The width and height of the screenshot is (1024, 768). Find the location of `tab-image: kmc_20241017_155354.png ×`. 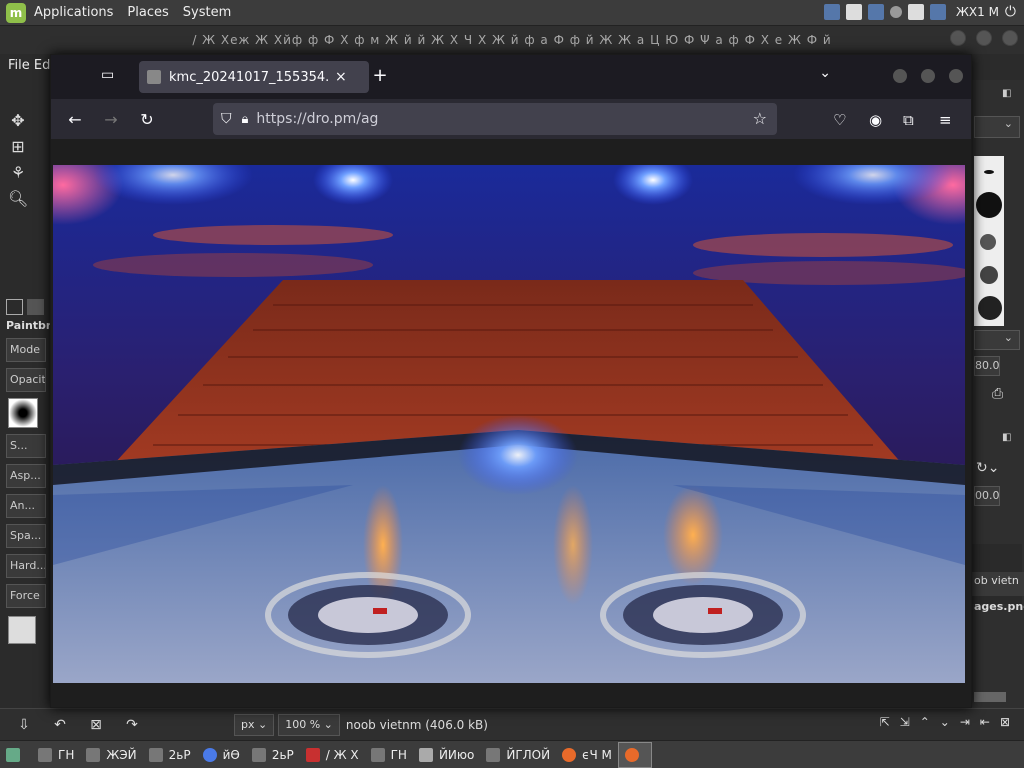

tab-image: kmc_20241017_155354.png × is located at coordinates (254, 77).